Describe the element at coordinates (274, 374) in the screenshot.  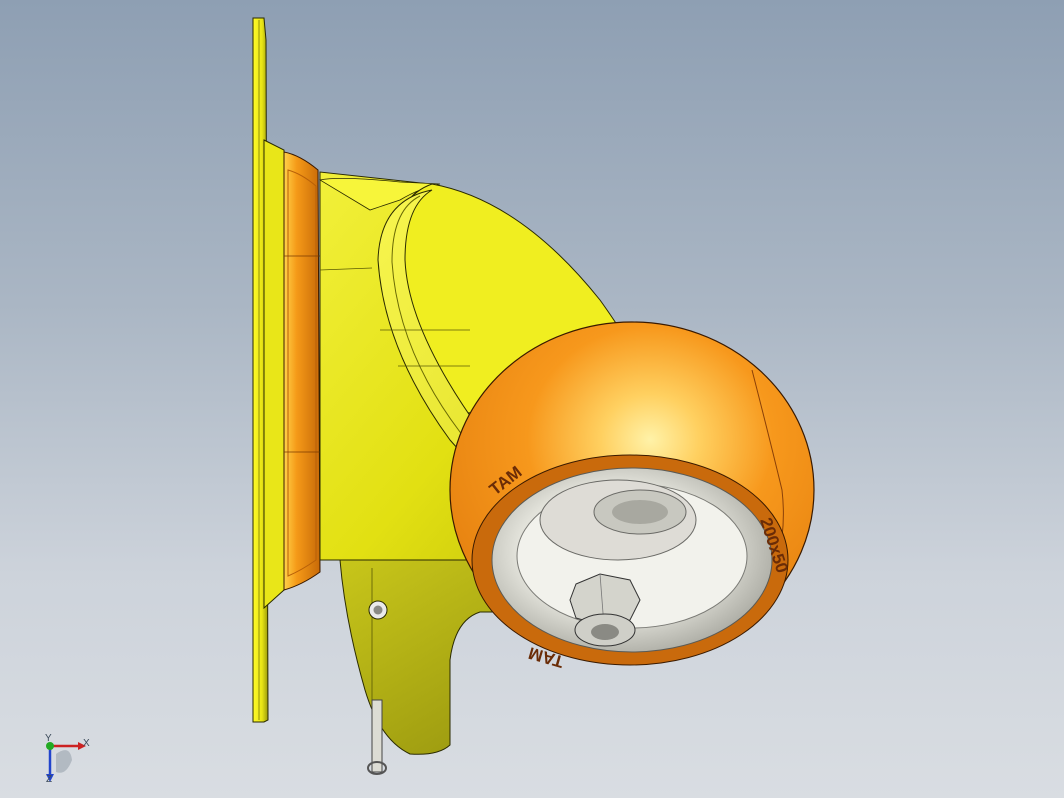
I see `swivel-cone` at that location.